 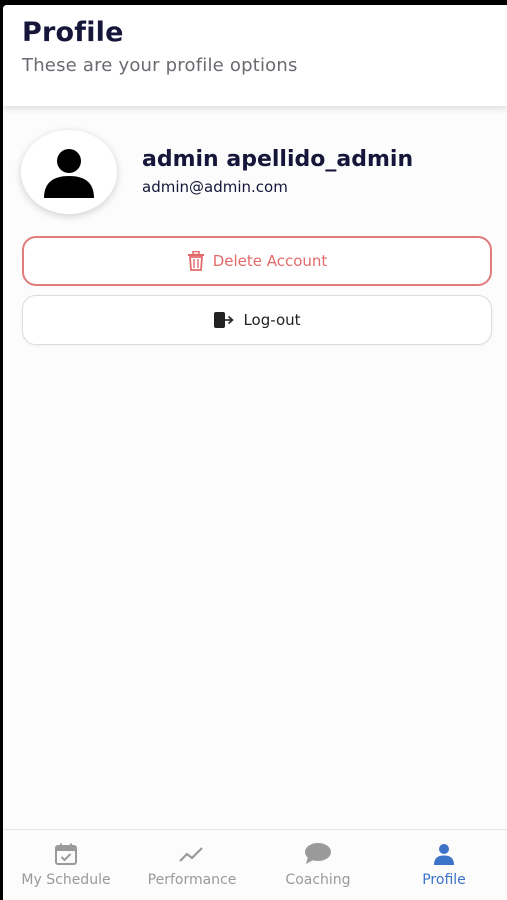 I want to click on bottom-tab-bar: My Schedule Performance Coaching Profile, so click(x=255, y=864).